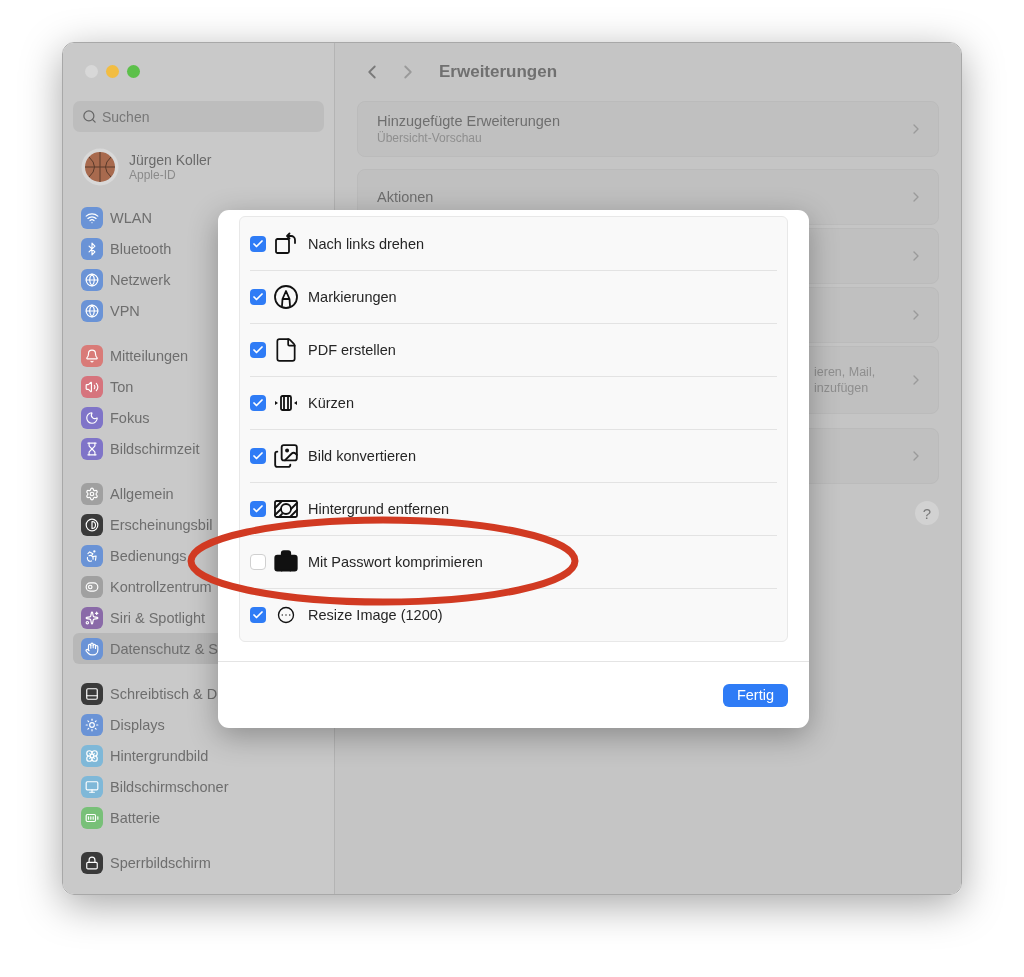  I want to click on row-title: Hinzugefügte Erweiterungen, so click(469, 121).